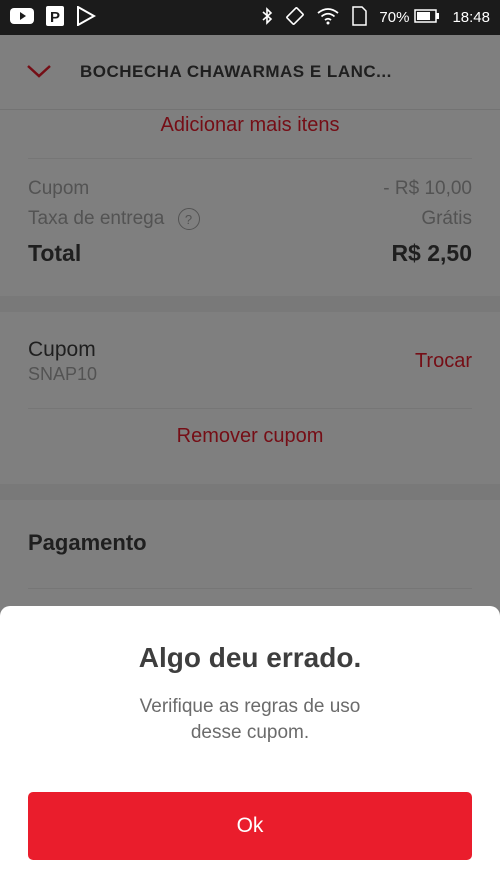  Describe the element at coordinates (250, 732) in the screenshot. I see `dialog-message-line-2: desse cupom.` at that location.